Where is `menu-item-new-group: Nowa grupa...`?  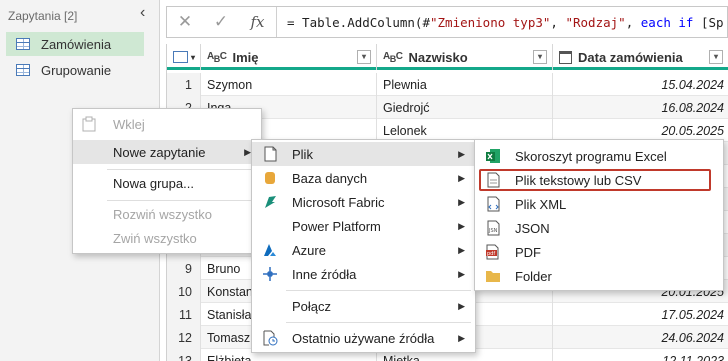
menu-item-new-group: Nowa grupa... is located at coordinates (167, 183).